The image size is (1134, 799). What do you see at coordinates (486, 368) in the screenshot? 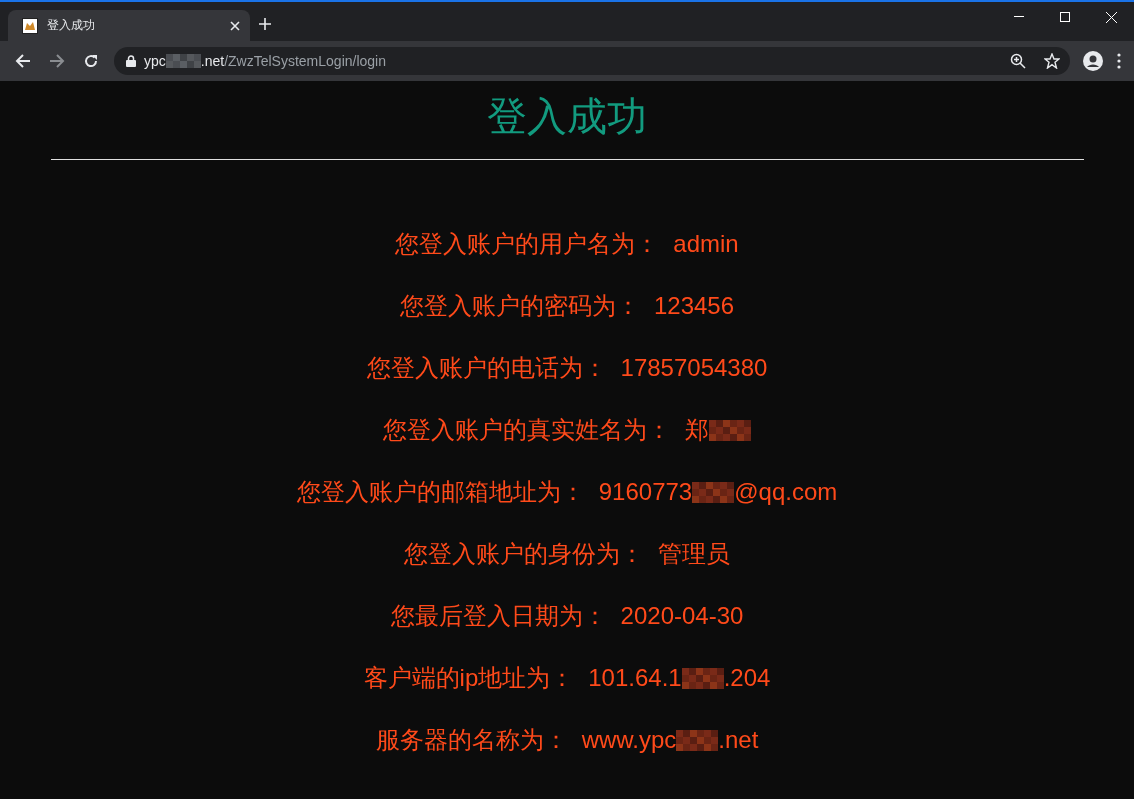
I see `field-label: 您登入账户的电话为：` at bounding box center [486, 368].